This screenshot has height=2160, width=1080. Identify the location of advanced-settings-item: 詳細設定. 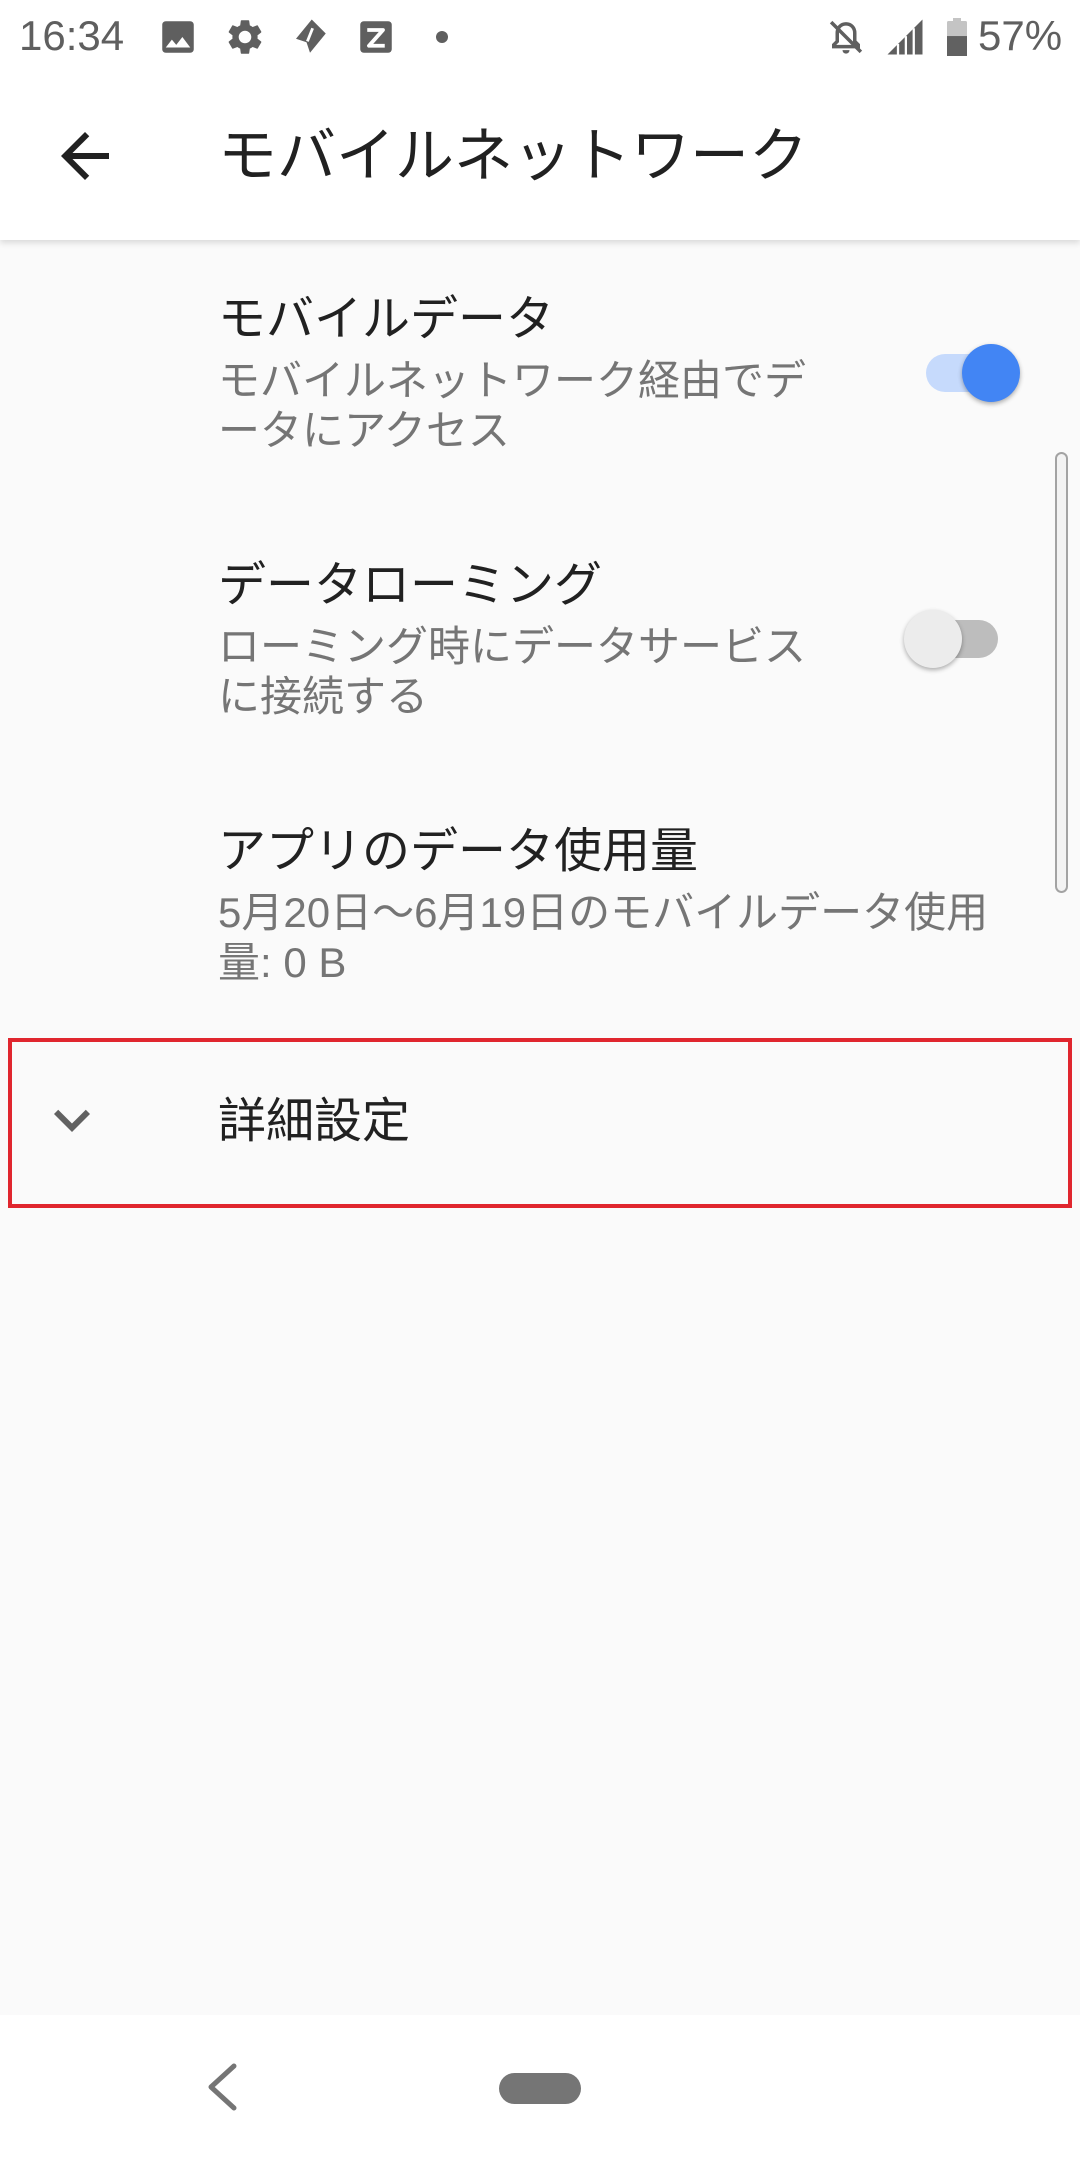
(540, 1122).